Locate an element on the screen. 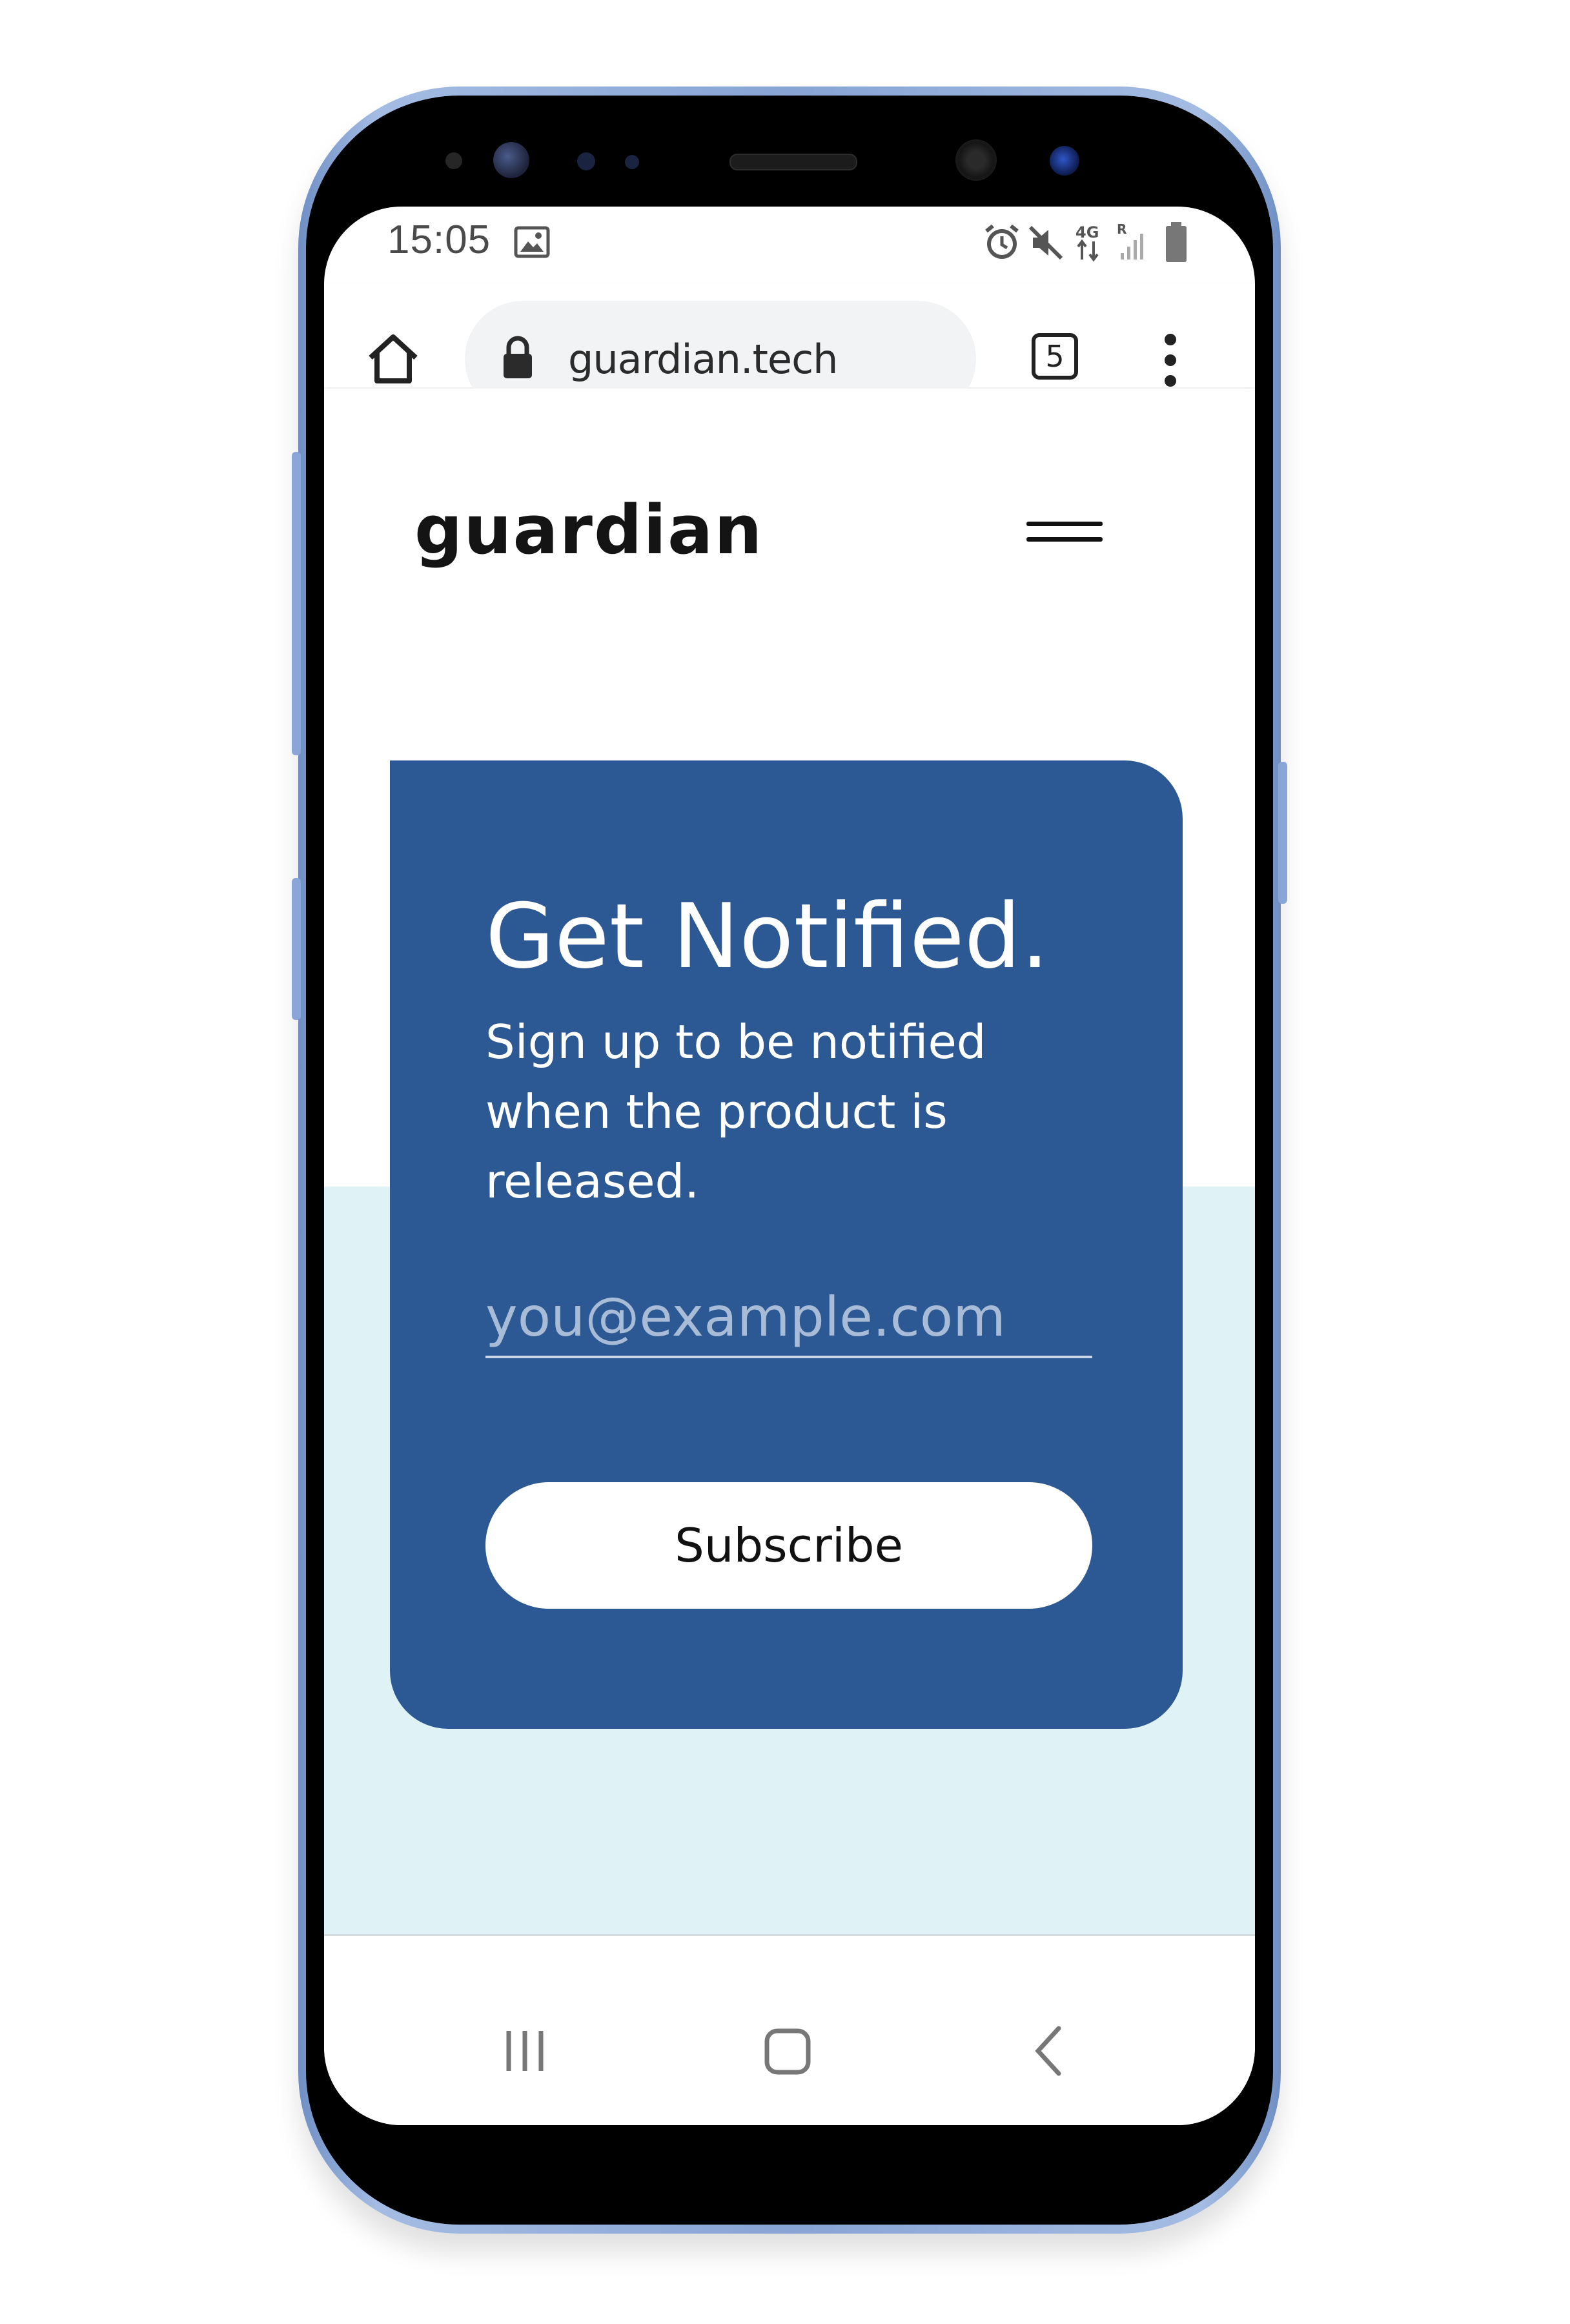  network-4g-icon: 4G is located at coordinates (1087, 242).